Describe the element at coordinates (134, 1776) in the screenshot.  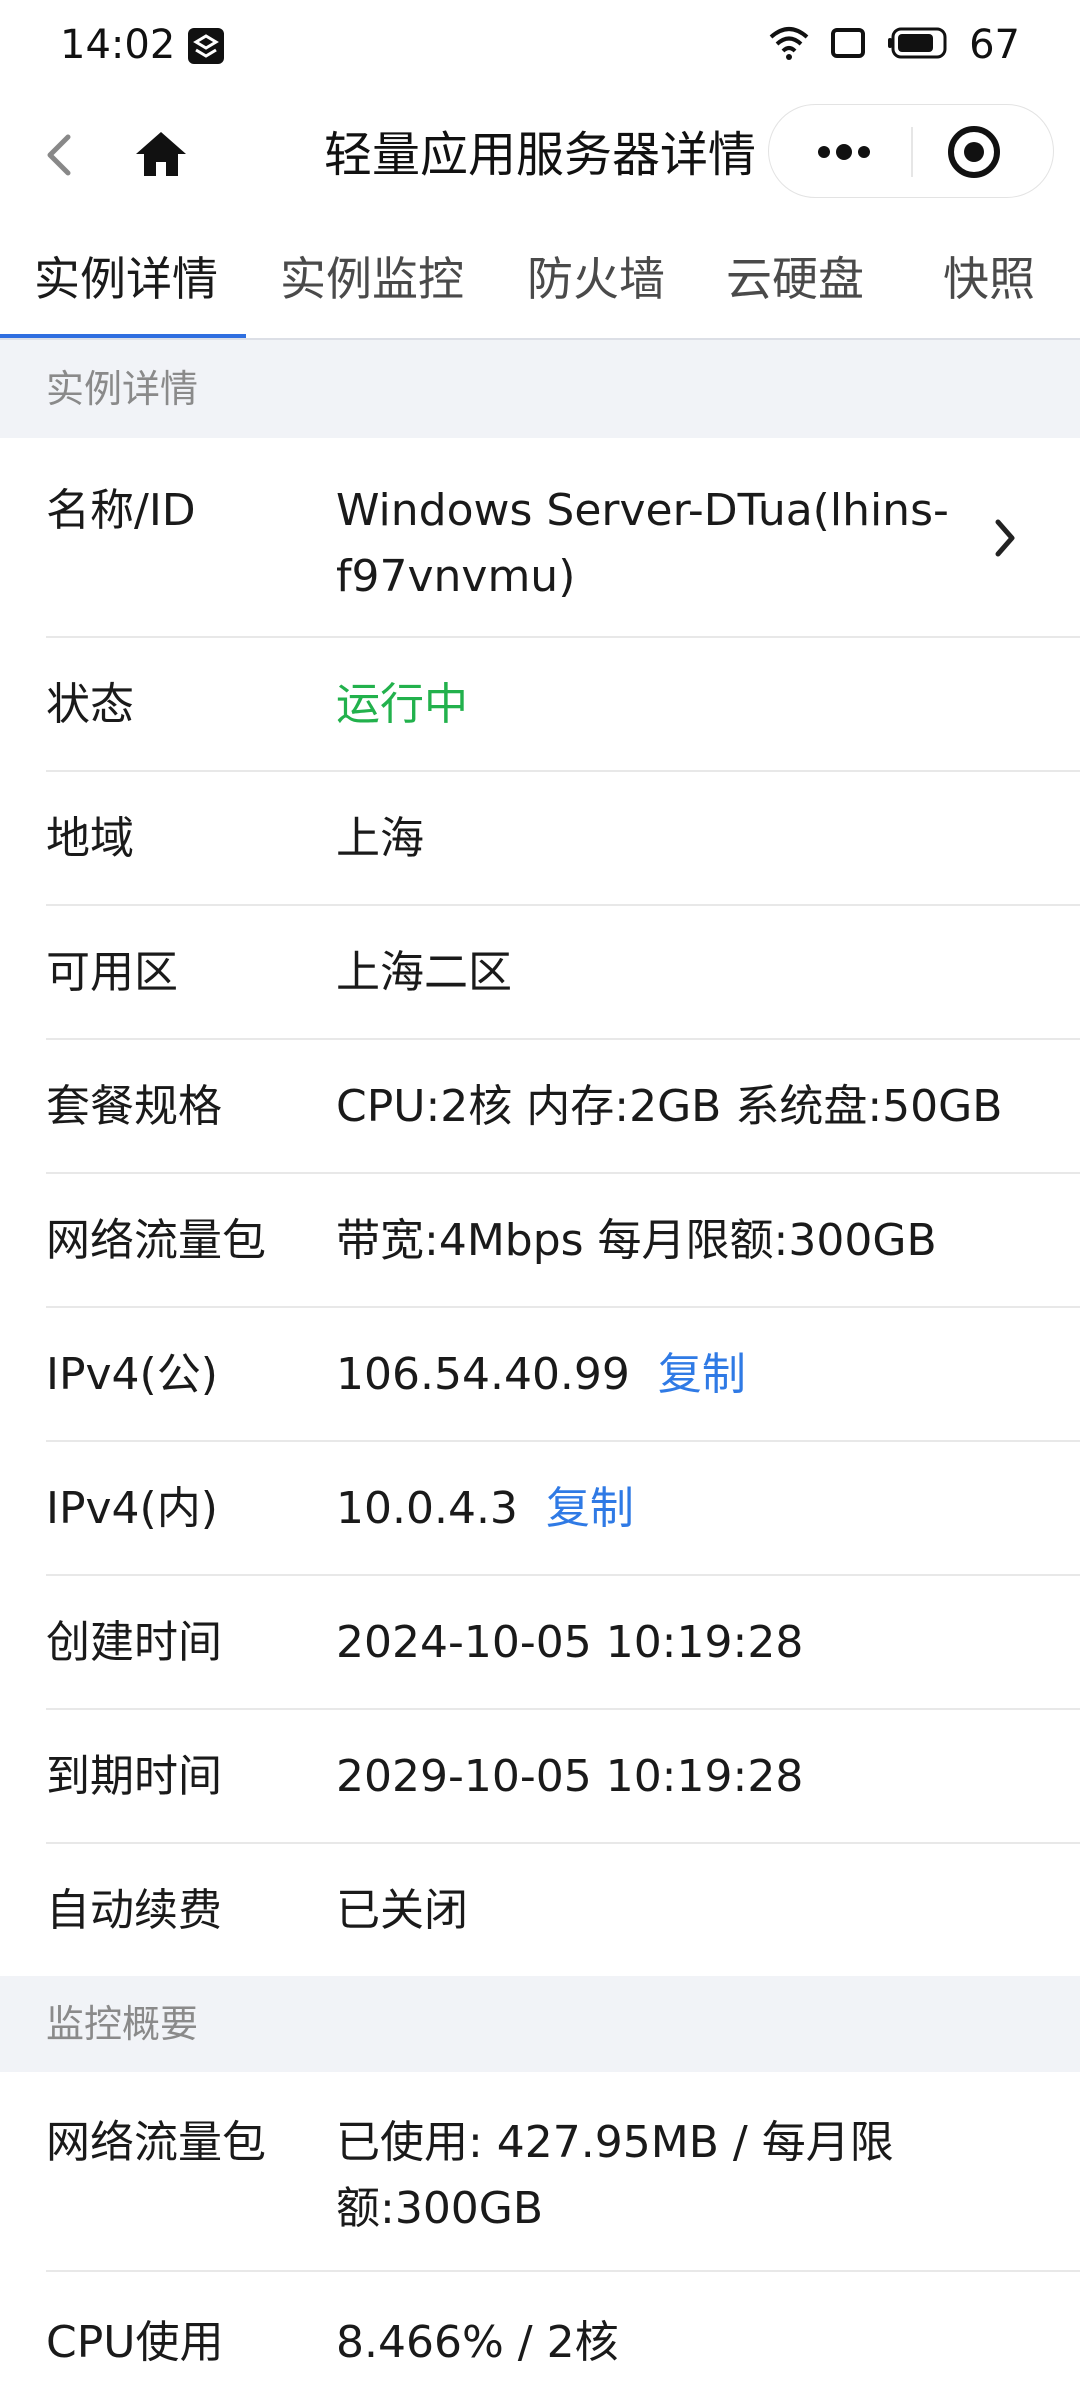
I see `row-label: 到期时间` at that location.